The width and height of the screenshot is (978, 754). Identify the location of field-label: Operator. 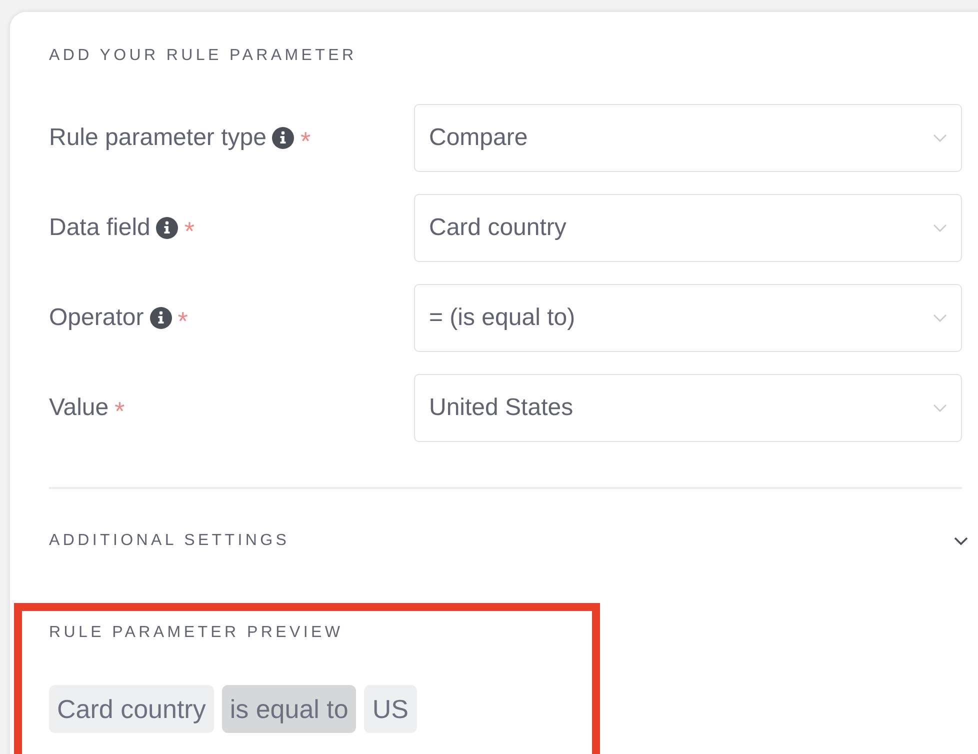
(96, 318).